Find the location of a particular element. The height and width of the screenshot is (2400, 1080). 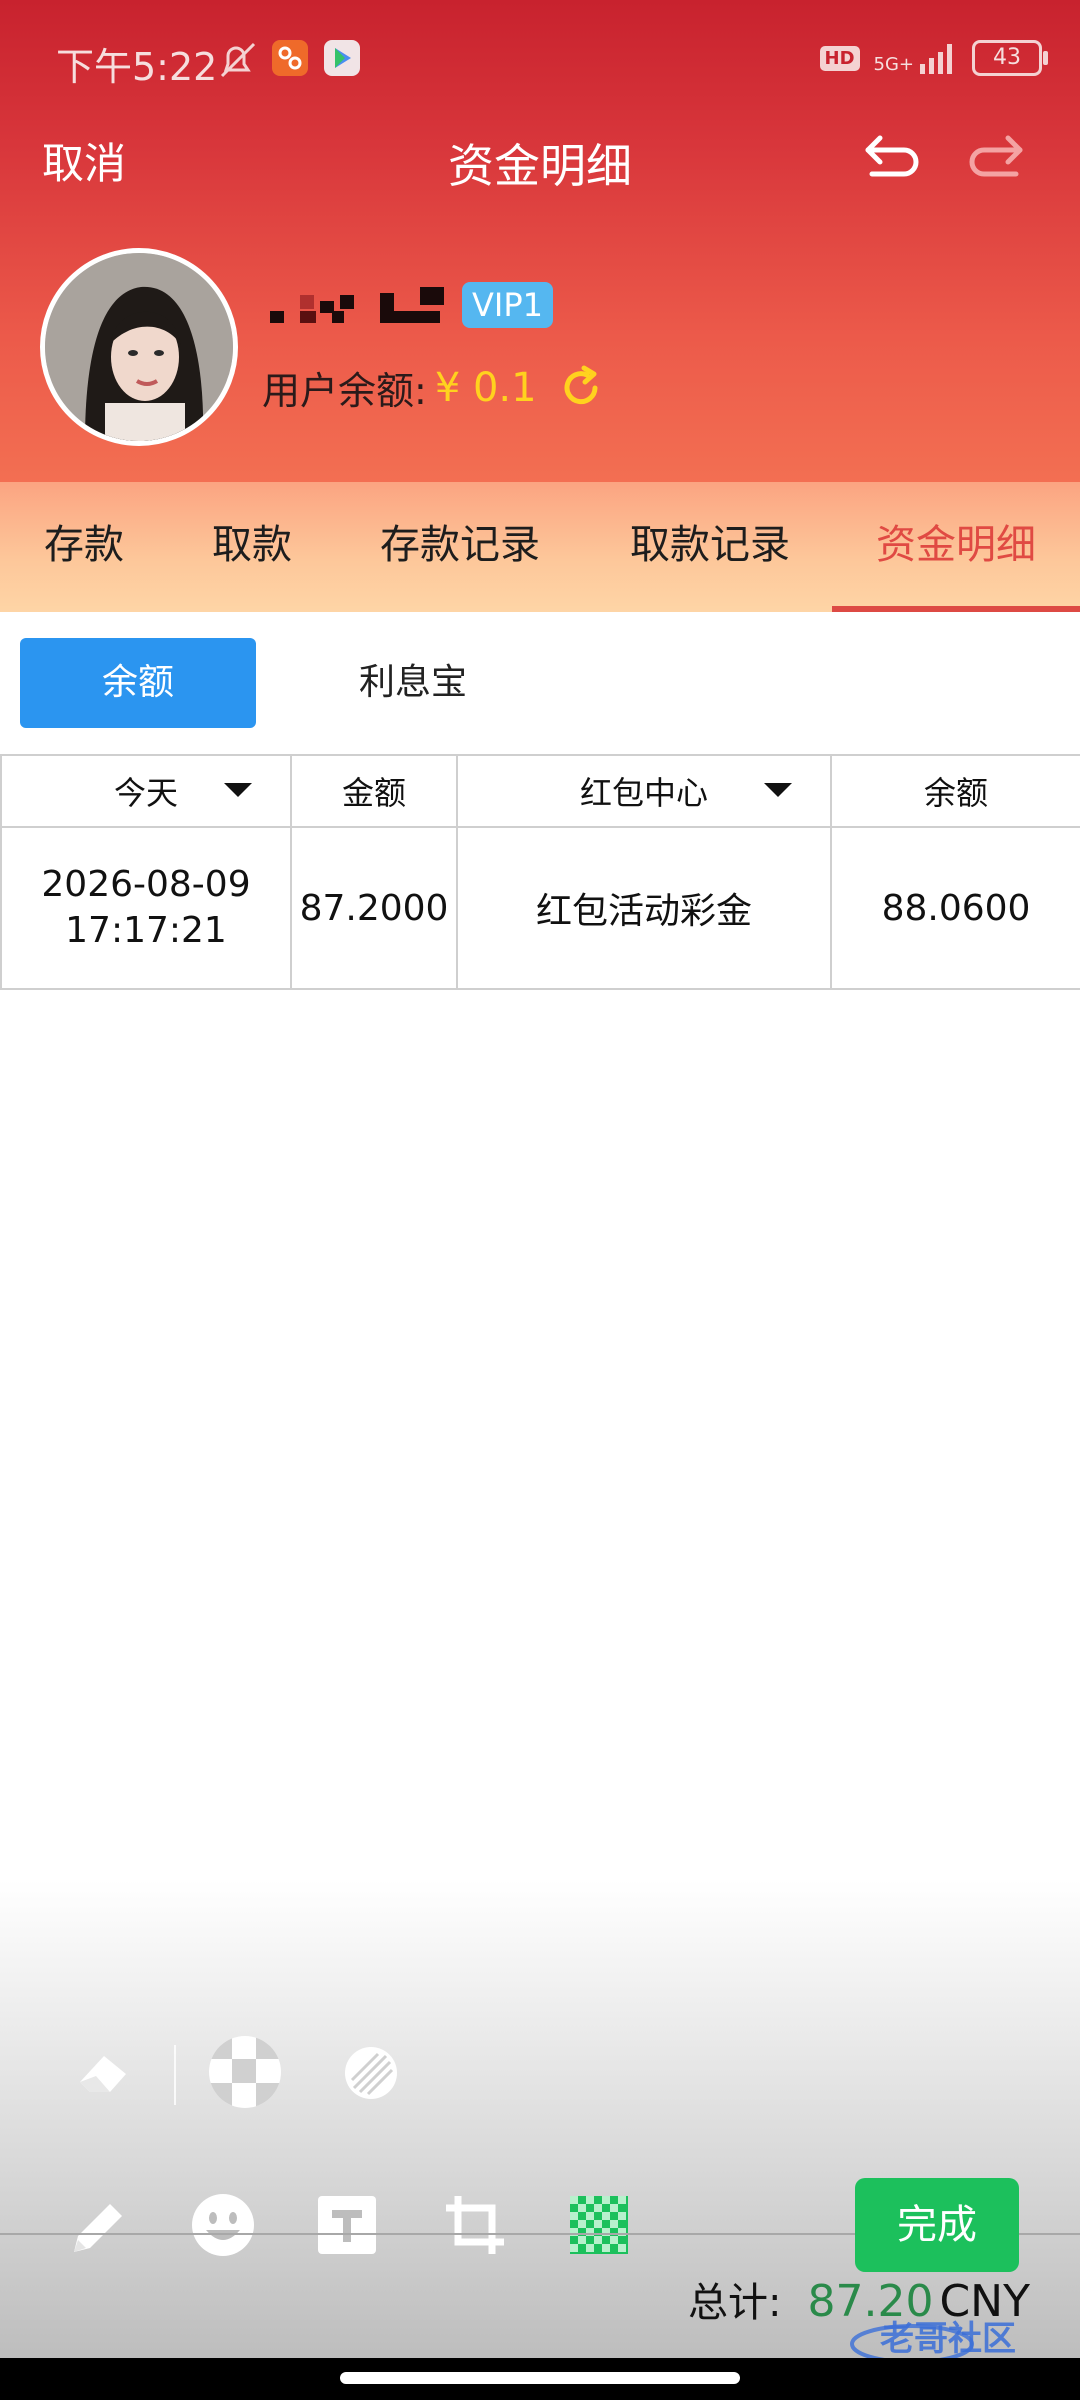

user-balance-row: 用户余额: ¥ 0.1 is located at coordinates (433, 387).